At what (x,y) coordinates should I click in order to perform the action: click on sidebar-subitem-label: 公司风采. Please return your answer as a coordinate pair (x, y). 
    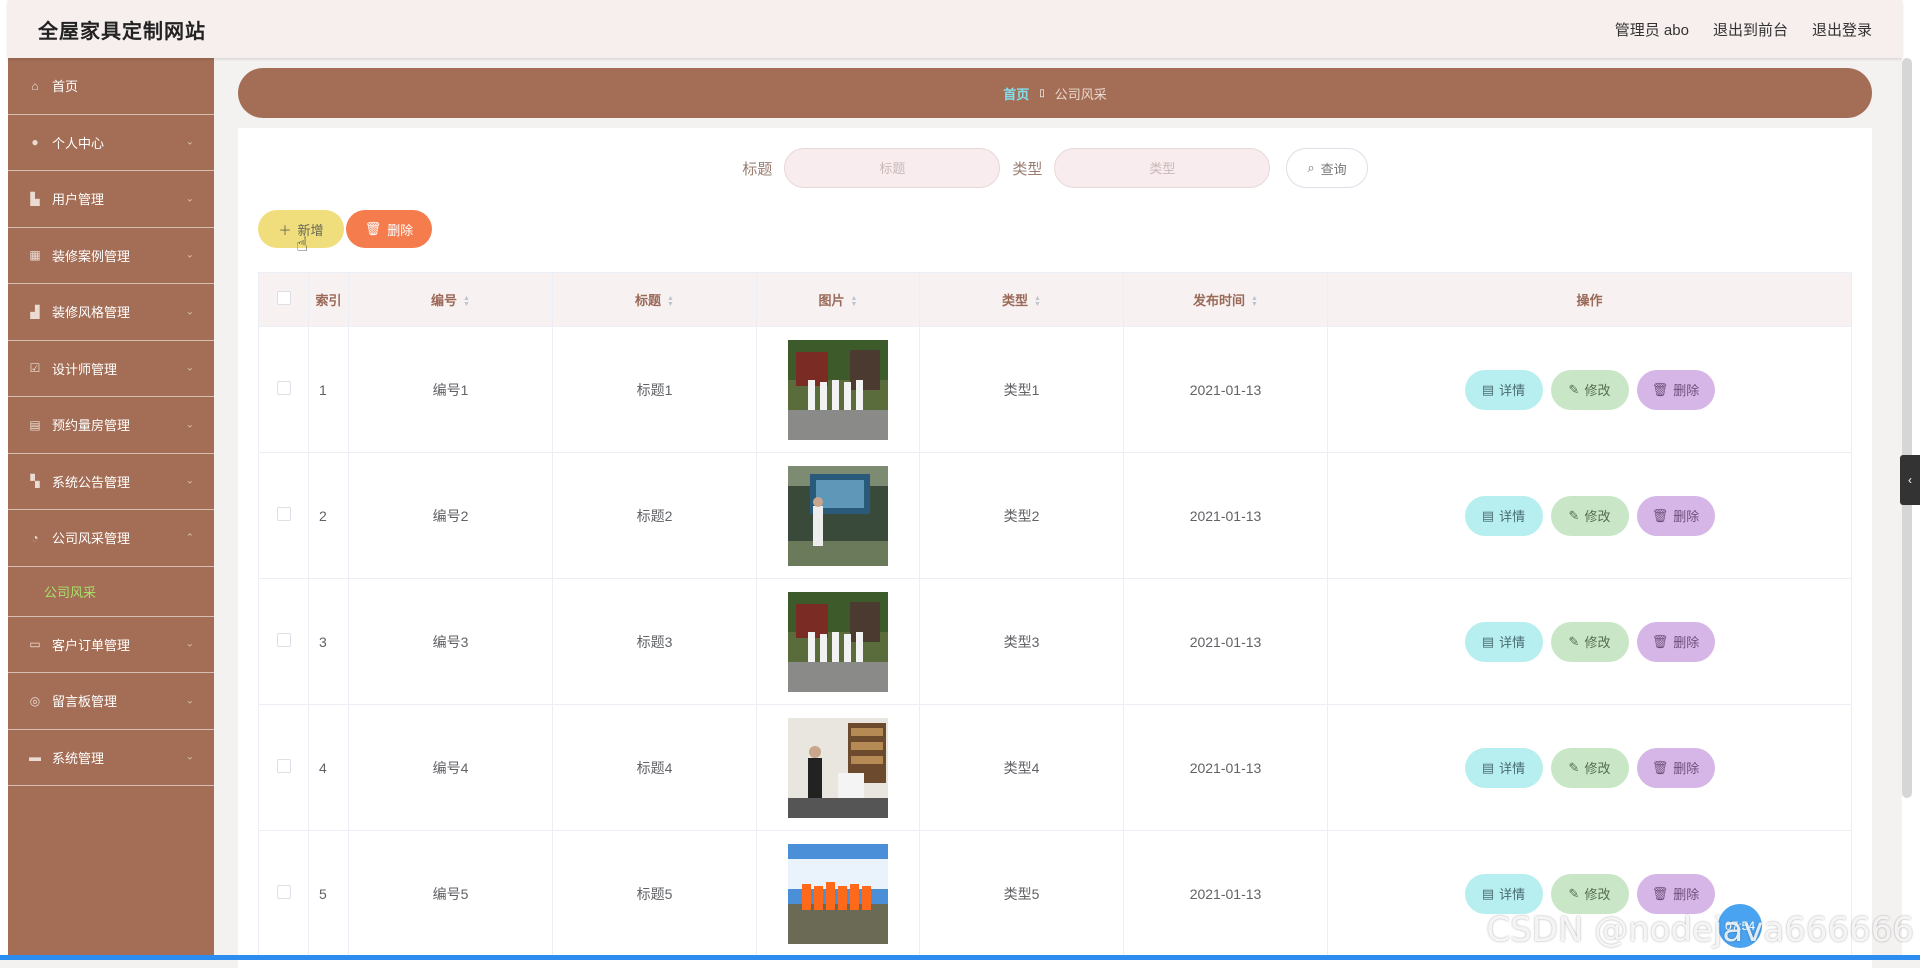
    Looking at the image, I should click on (70, 591).